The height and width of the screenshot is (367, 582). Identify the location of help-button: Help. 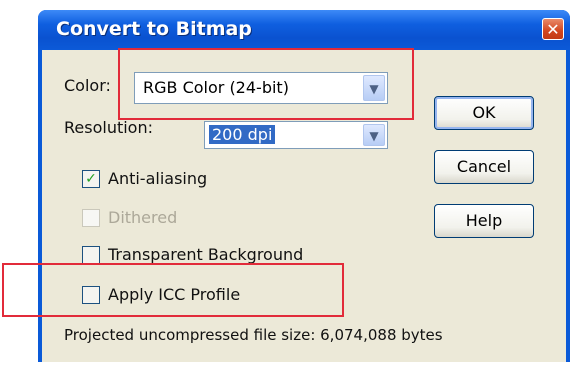
(484, 221).